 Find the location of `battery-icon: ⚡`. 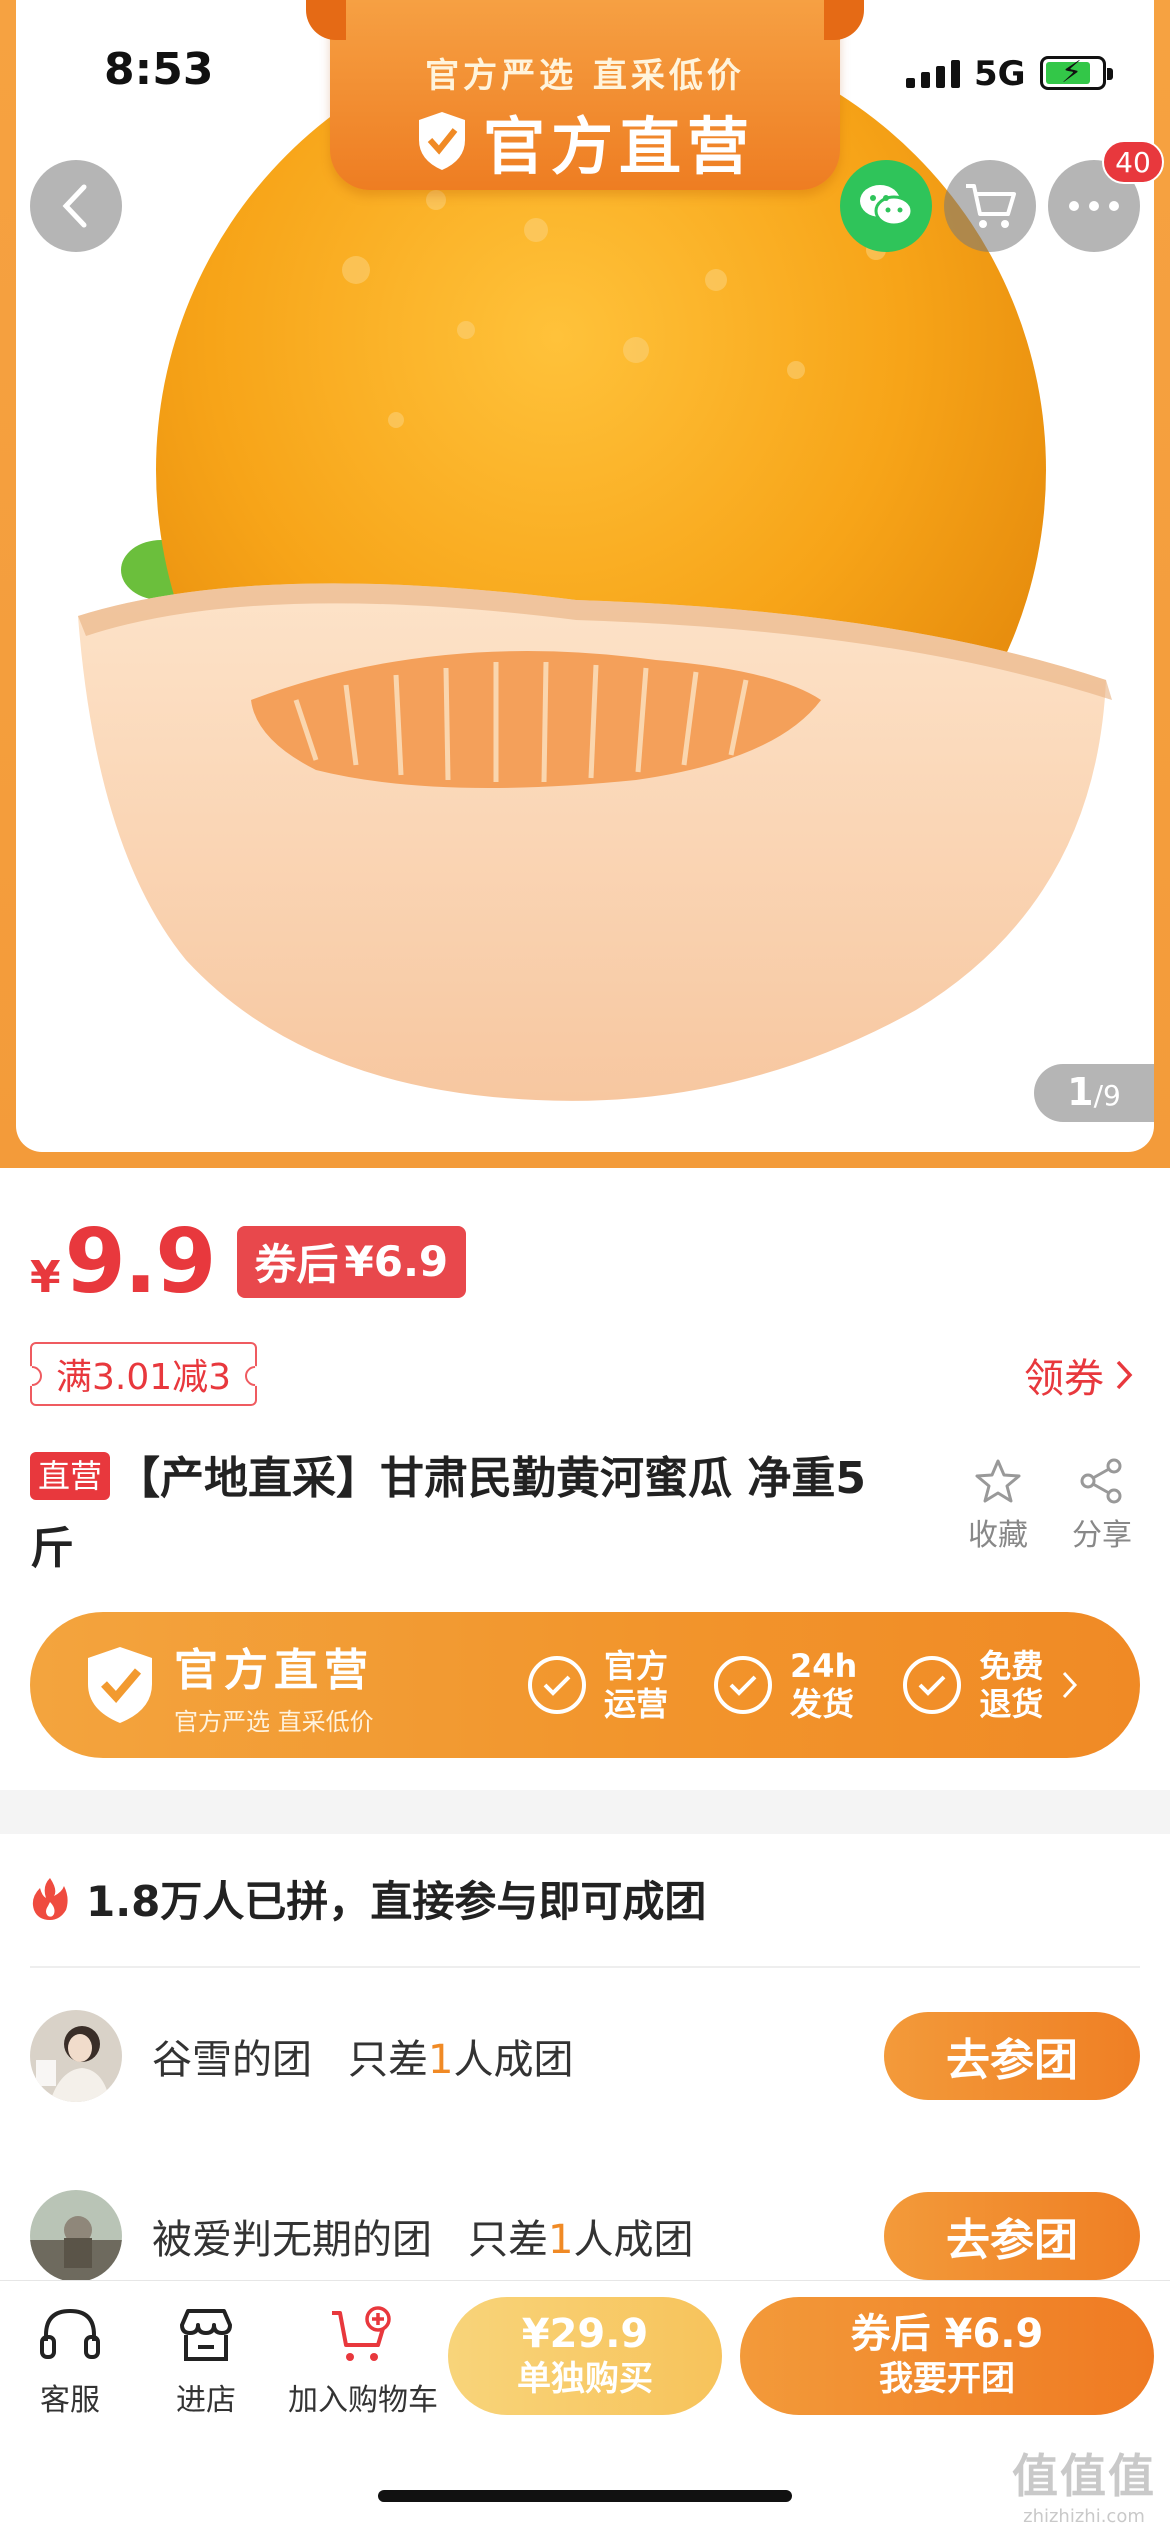

battery-icon: ⚡ is located at coordinates (1076, 72).